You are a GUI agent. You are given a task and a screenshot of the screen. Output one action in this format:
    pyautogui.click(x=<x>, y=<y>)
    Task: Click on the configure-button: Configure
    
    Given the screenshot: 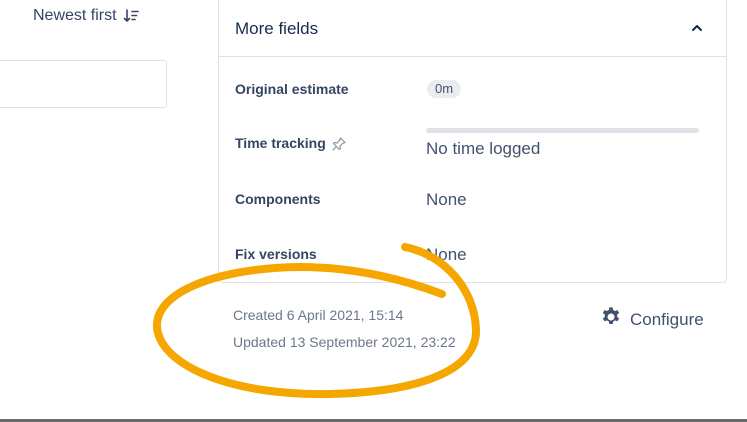 What is the action you would take?
    pyautogui.click(x=652, y=319)
    